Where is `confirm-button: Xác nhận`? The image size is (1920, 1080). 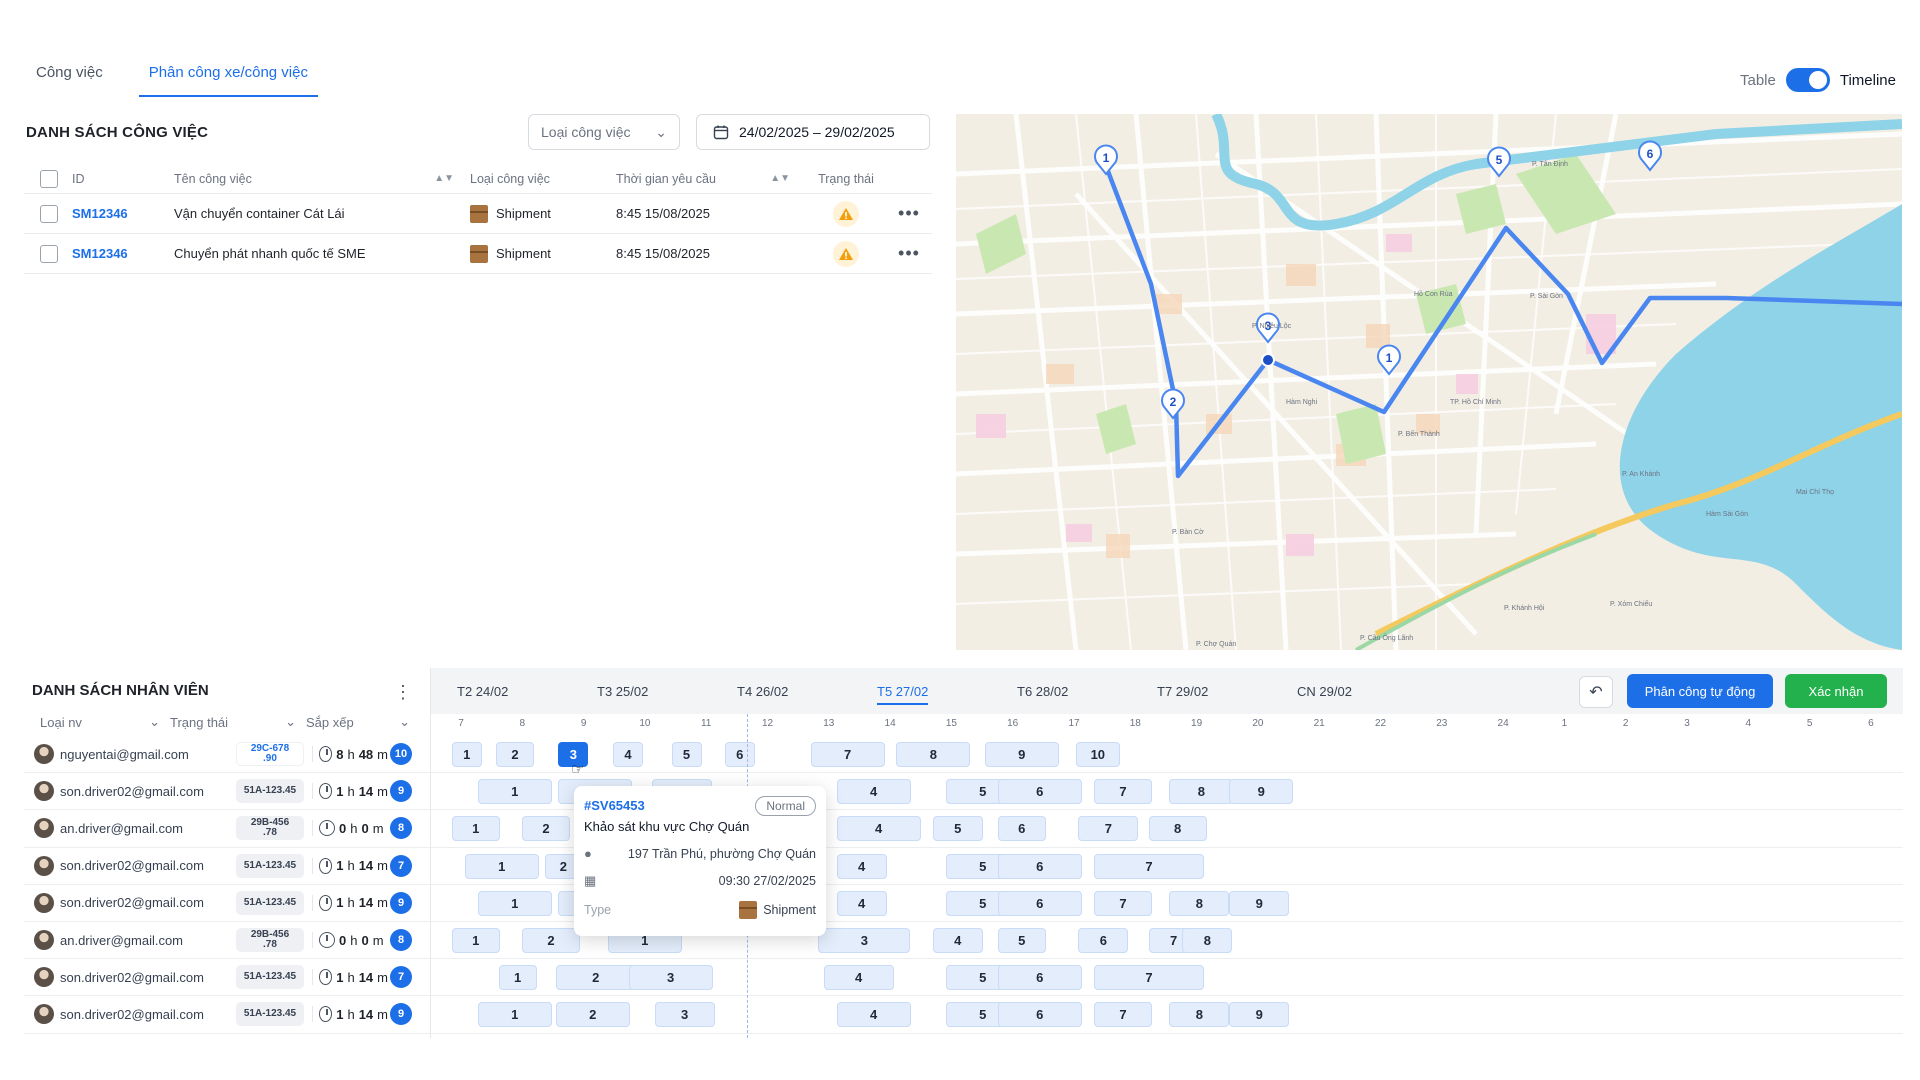
confirm-button: Xác nhận is located at coordinates (1836, 691).